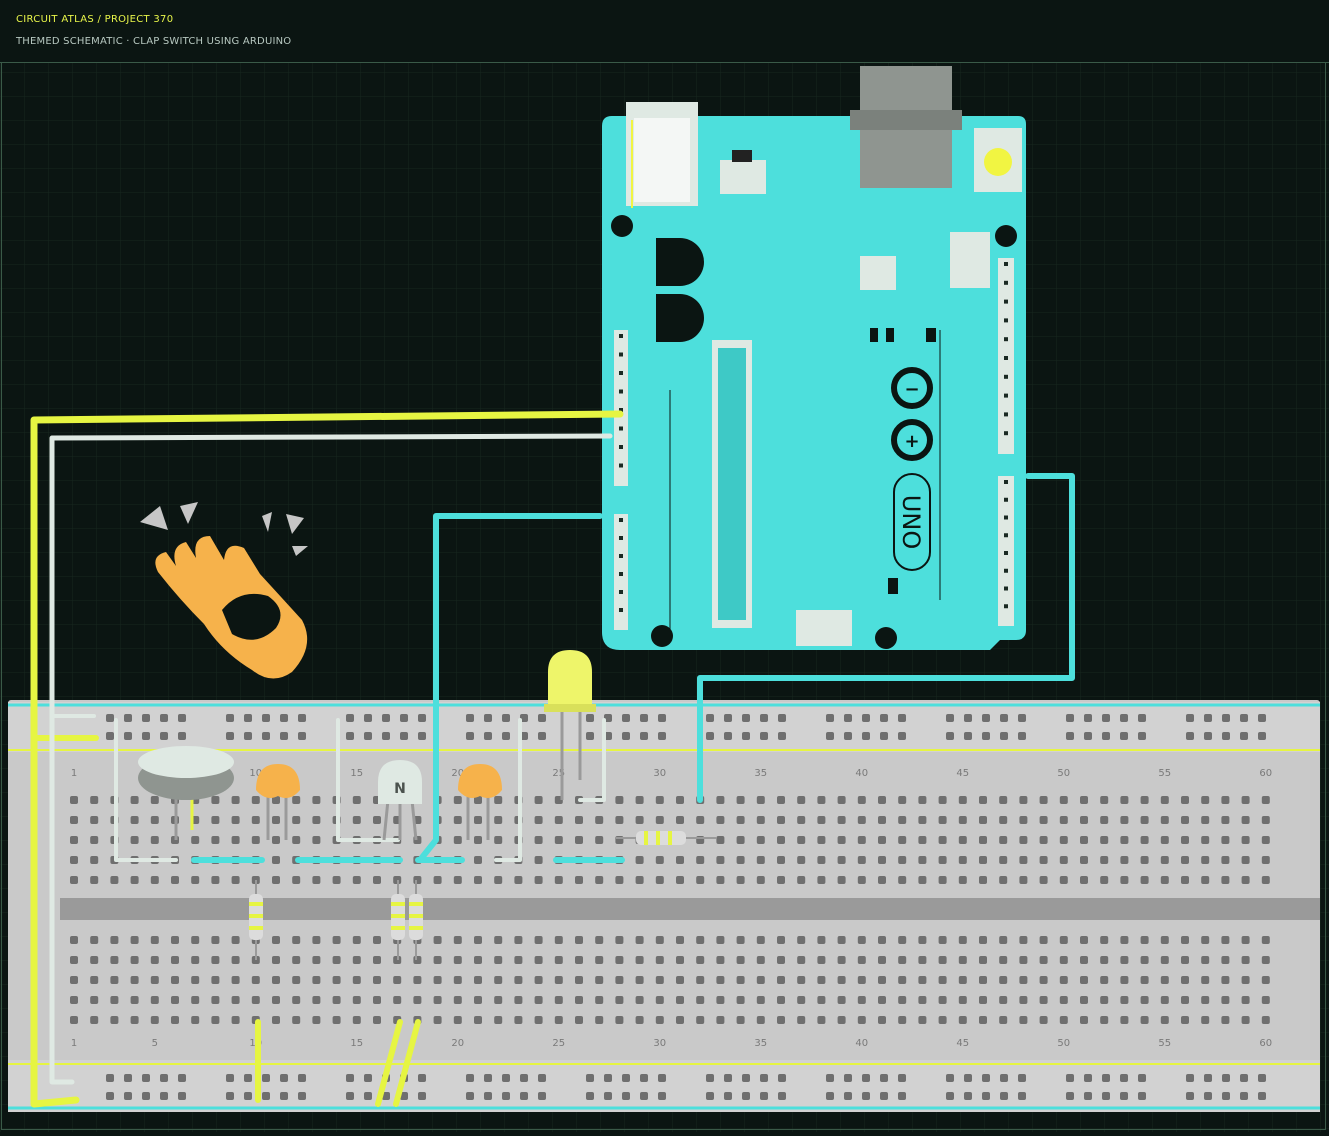 The image size is (1329, 1136). What do you see at coordinates (760, 1043) in the screenshot?
I see `column-number-35-bottom: 35` at bounding box center [760, 1043].